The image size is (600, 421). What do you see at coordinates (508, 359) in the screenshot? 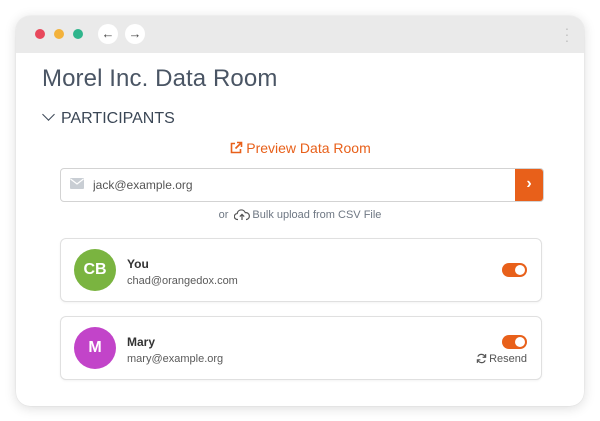
I see `resend-label: Resend` at bounding box center [508, 359].